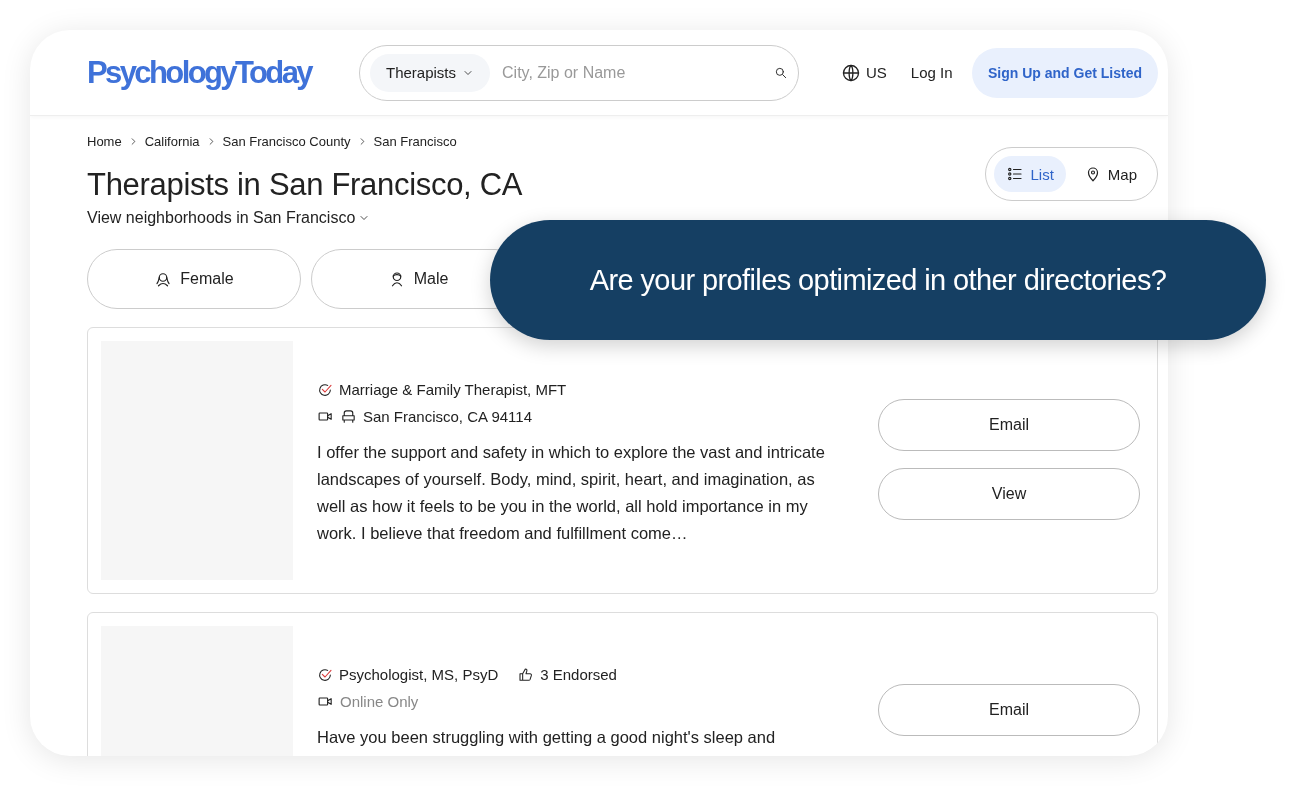 This screenshot has width=1306, height=786. Describe the element at coordinates (194, 279) in the screenshot. I see `filter-button: Female` at that location.